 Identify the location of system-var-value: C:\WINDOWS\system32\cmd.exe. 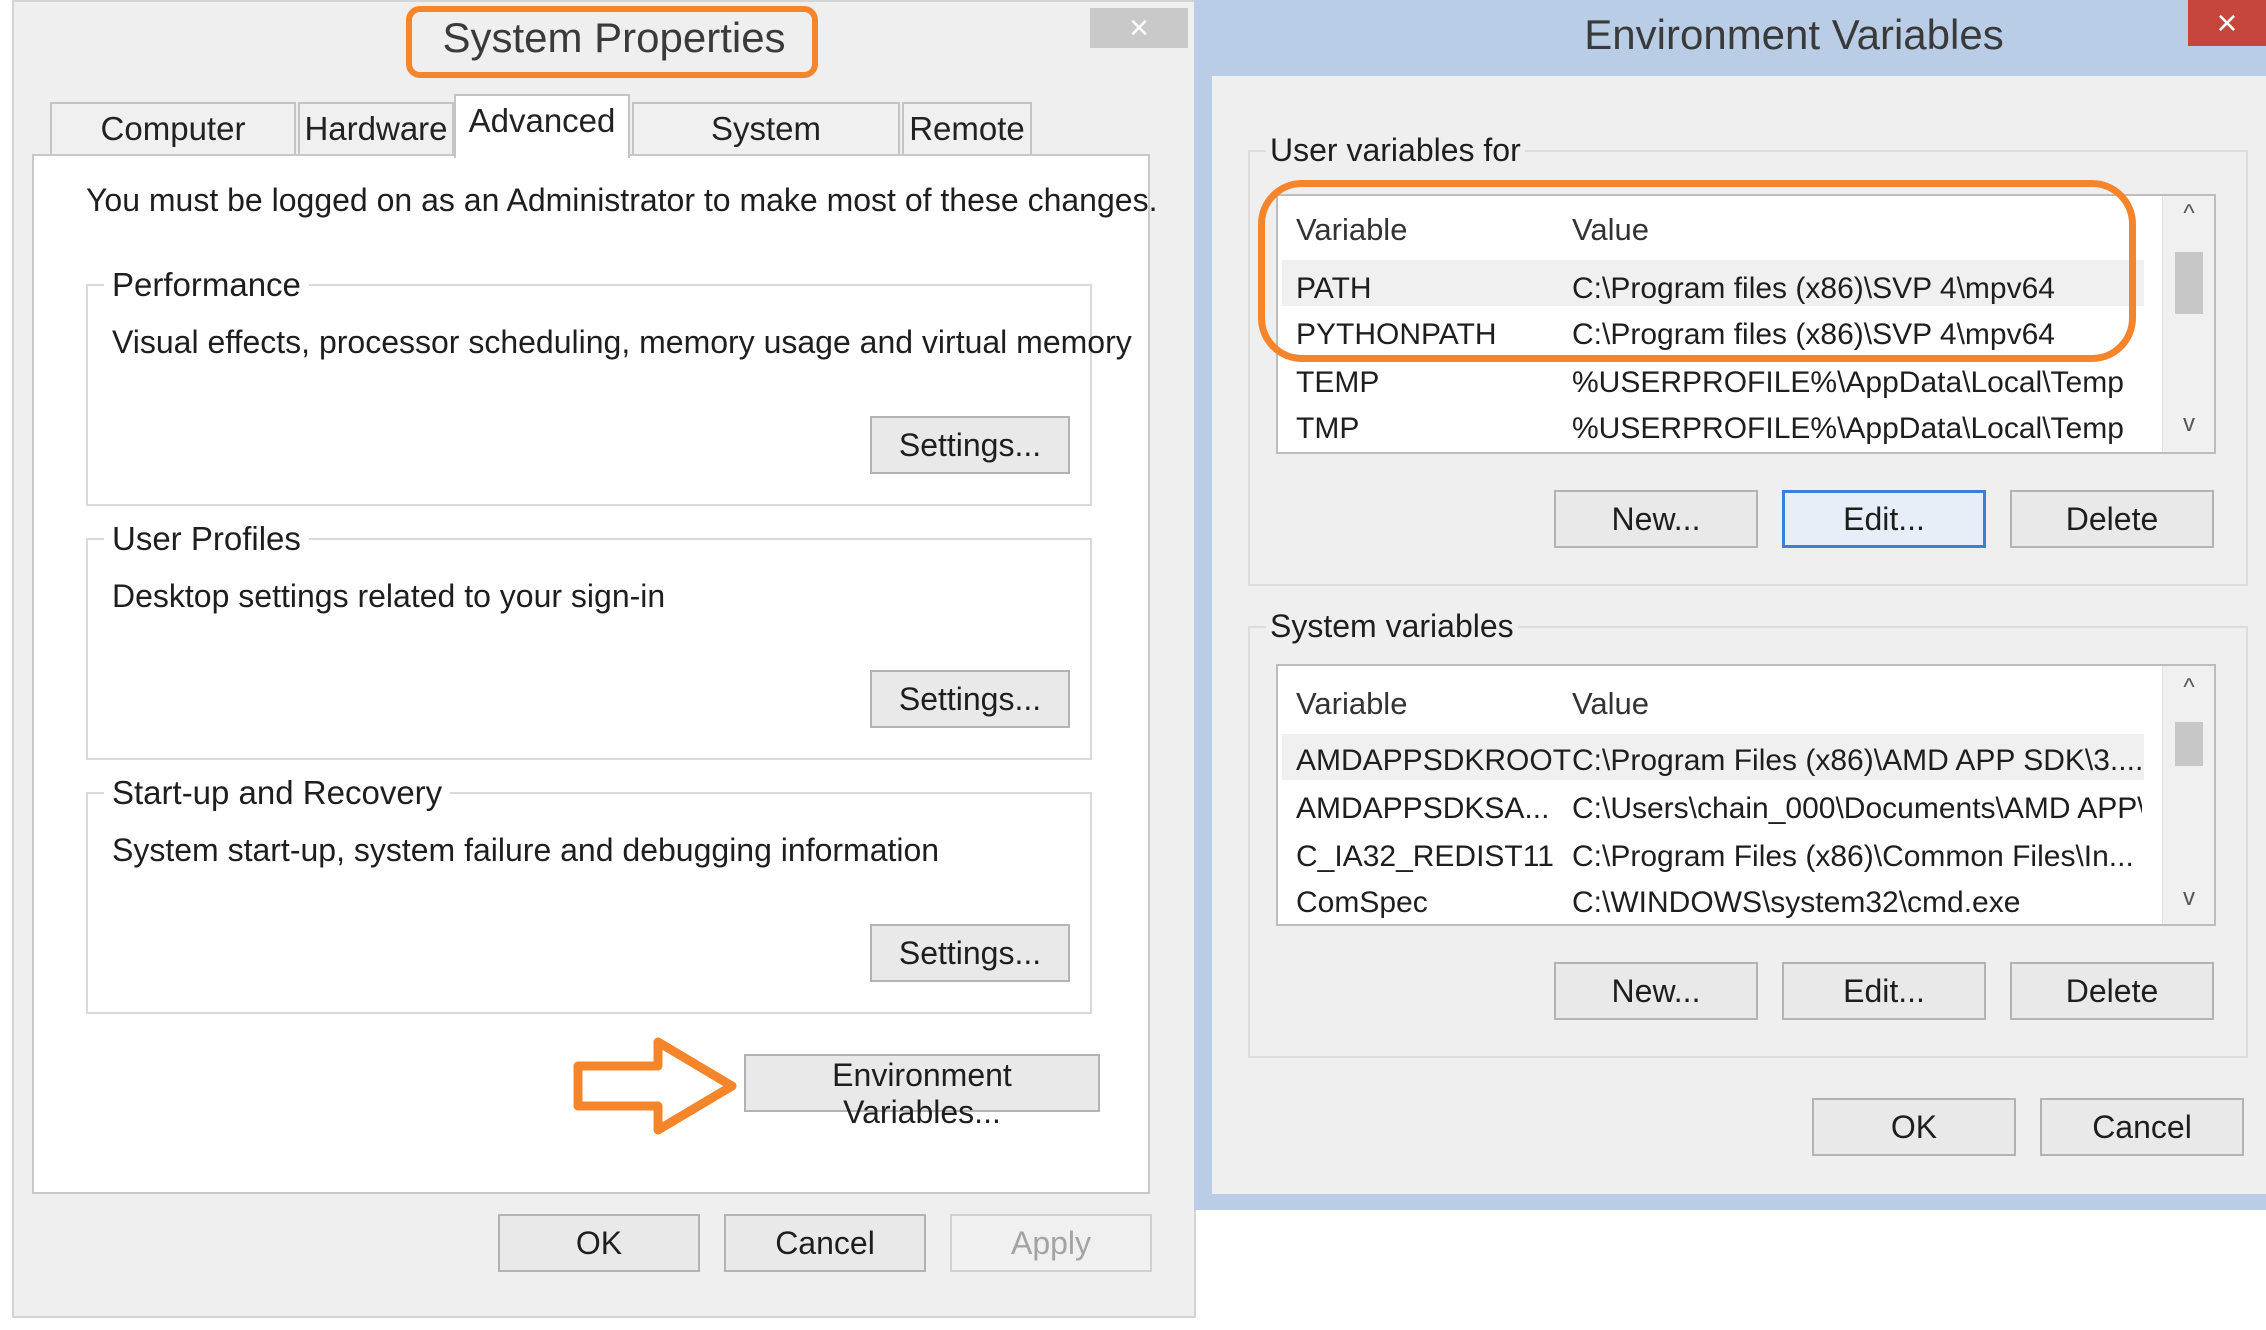
(1857, 903).